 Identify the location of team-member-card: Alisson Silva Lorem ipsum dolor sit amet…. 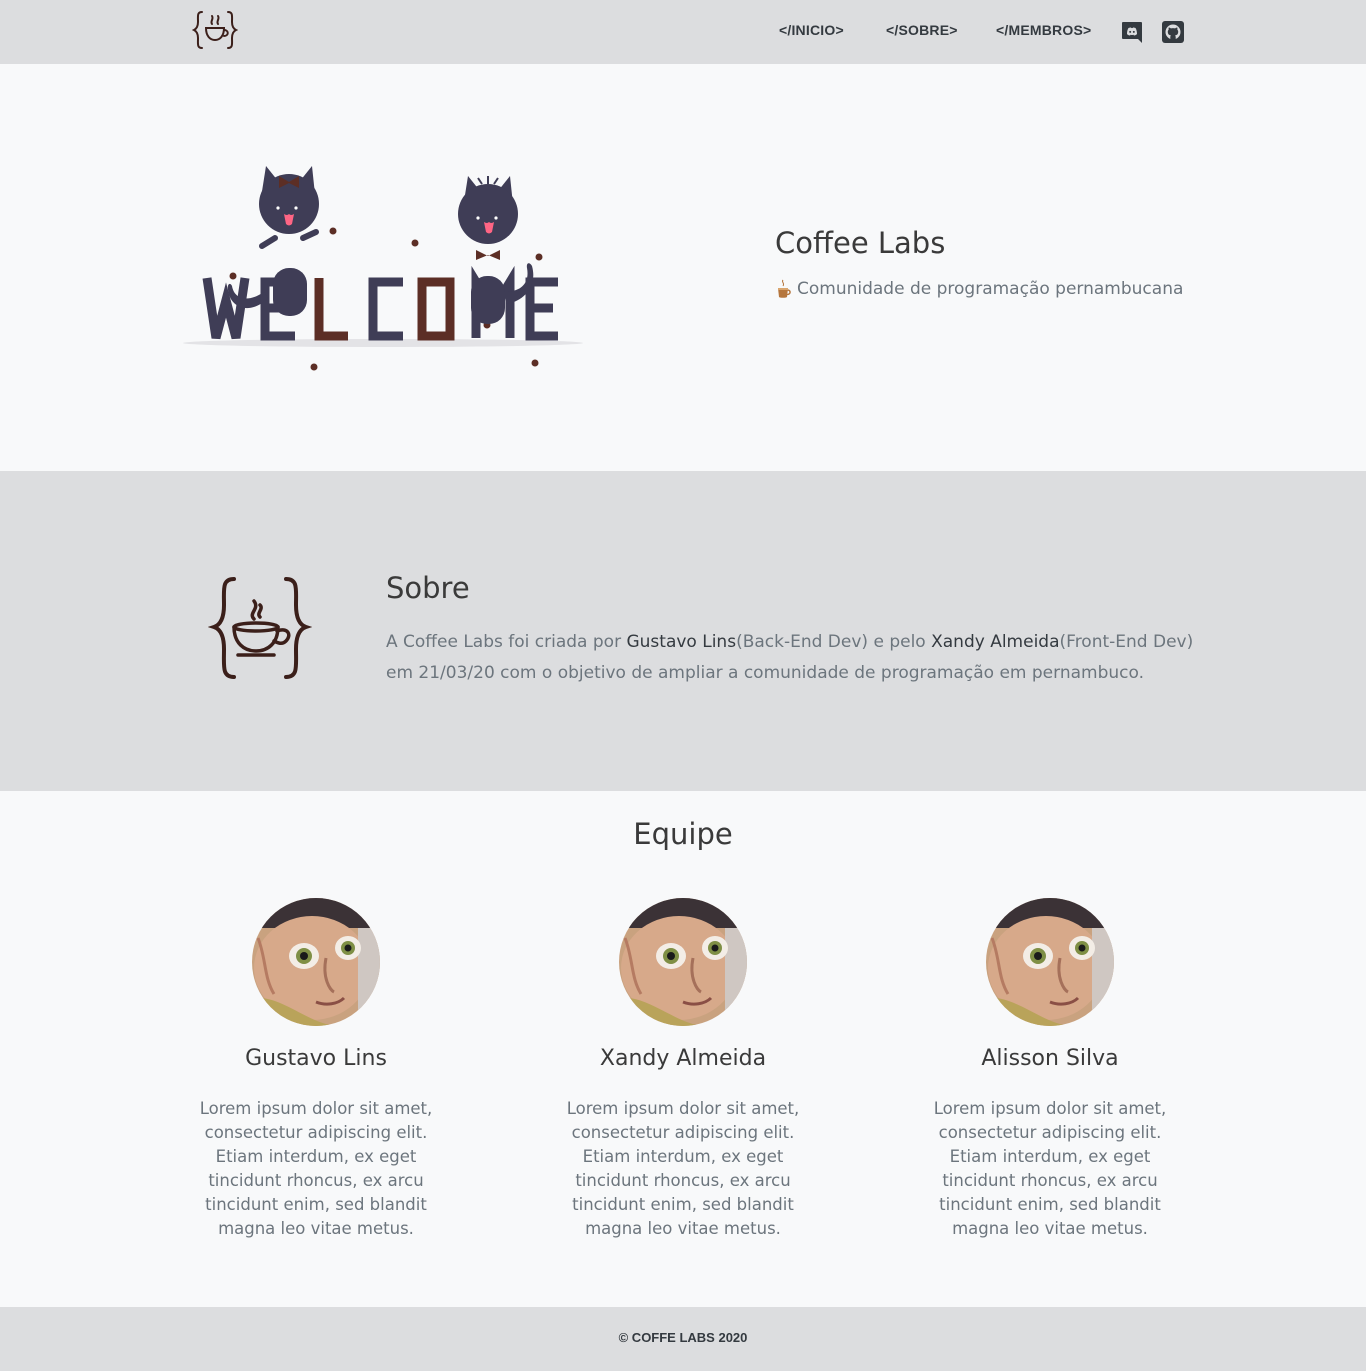
(1050, 1069).